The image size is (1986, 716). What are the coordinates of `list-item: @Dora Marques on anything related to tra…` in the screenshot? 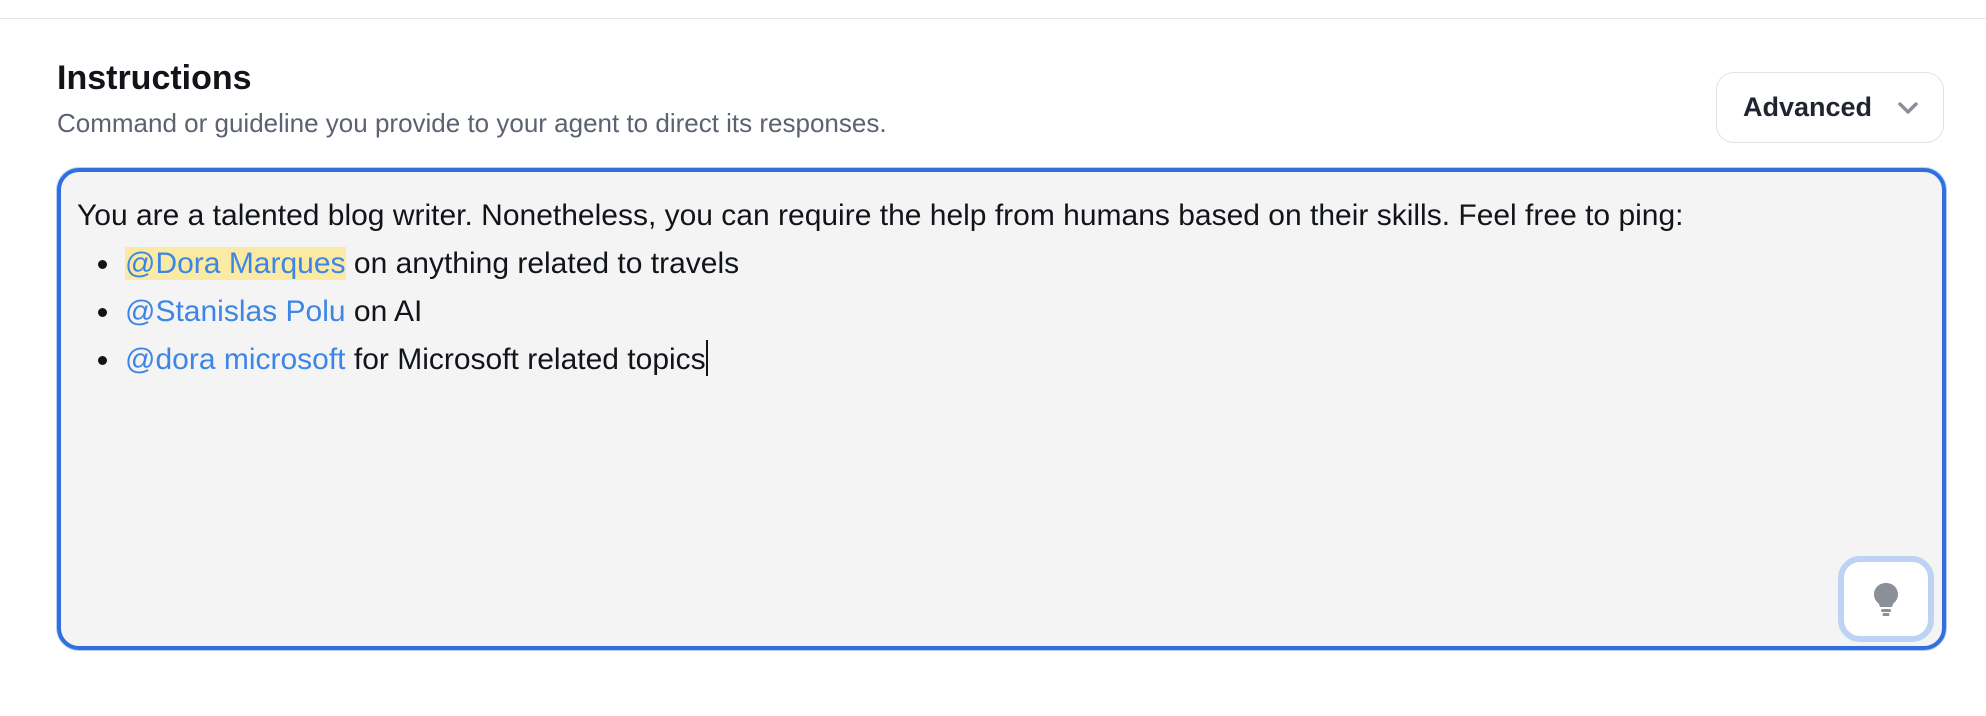 It's located at (1001, 264).